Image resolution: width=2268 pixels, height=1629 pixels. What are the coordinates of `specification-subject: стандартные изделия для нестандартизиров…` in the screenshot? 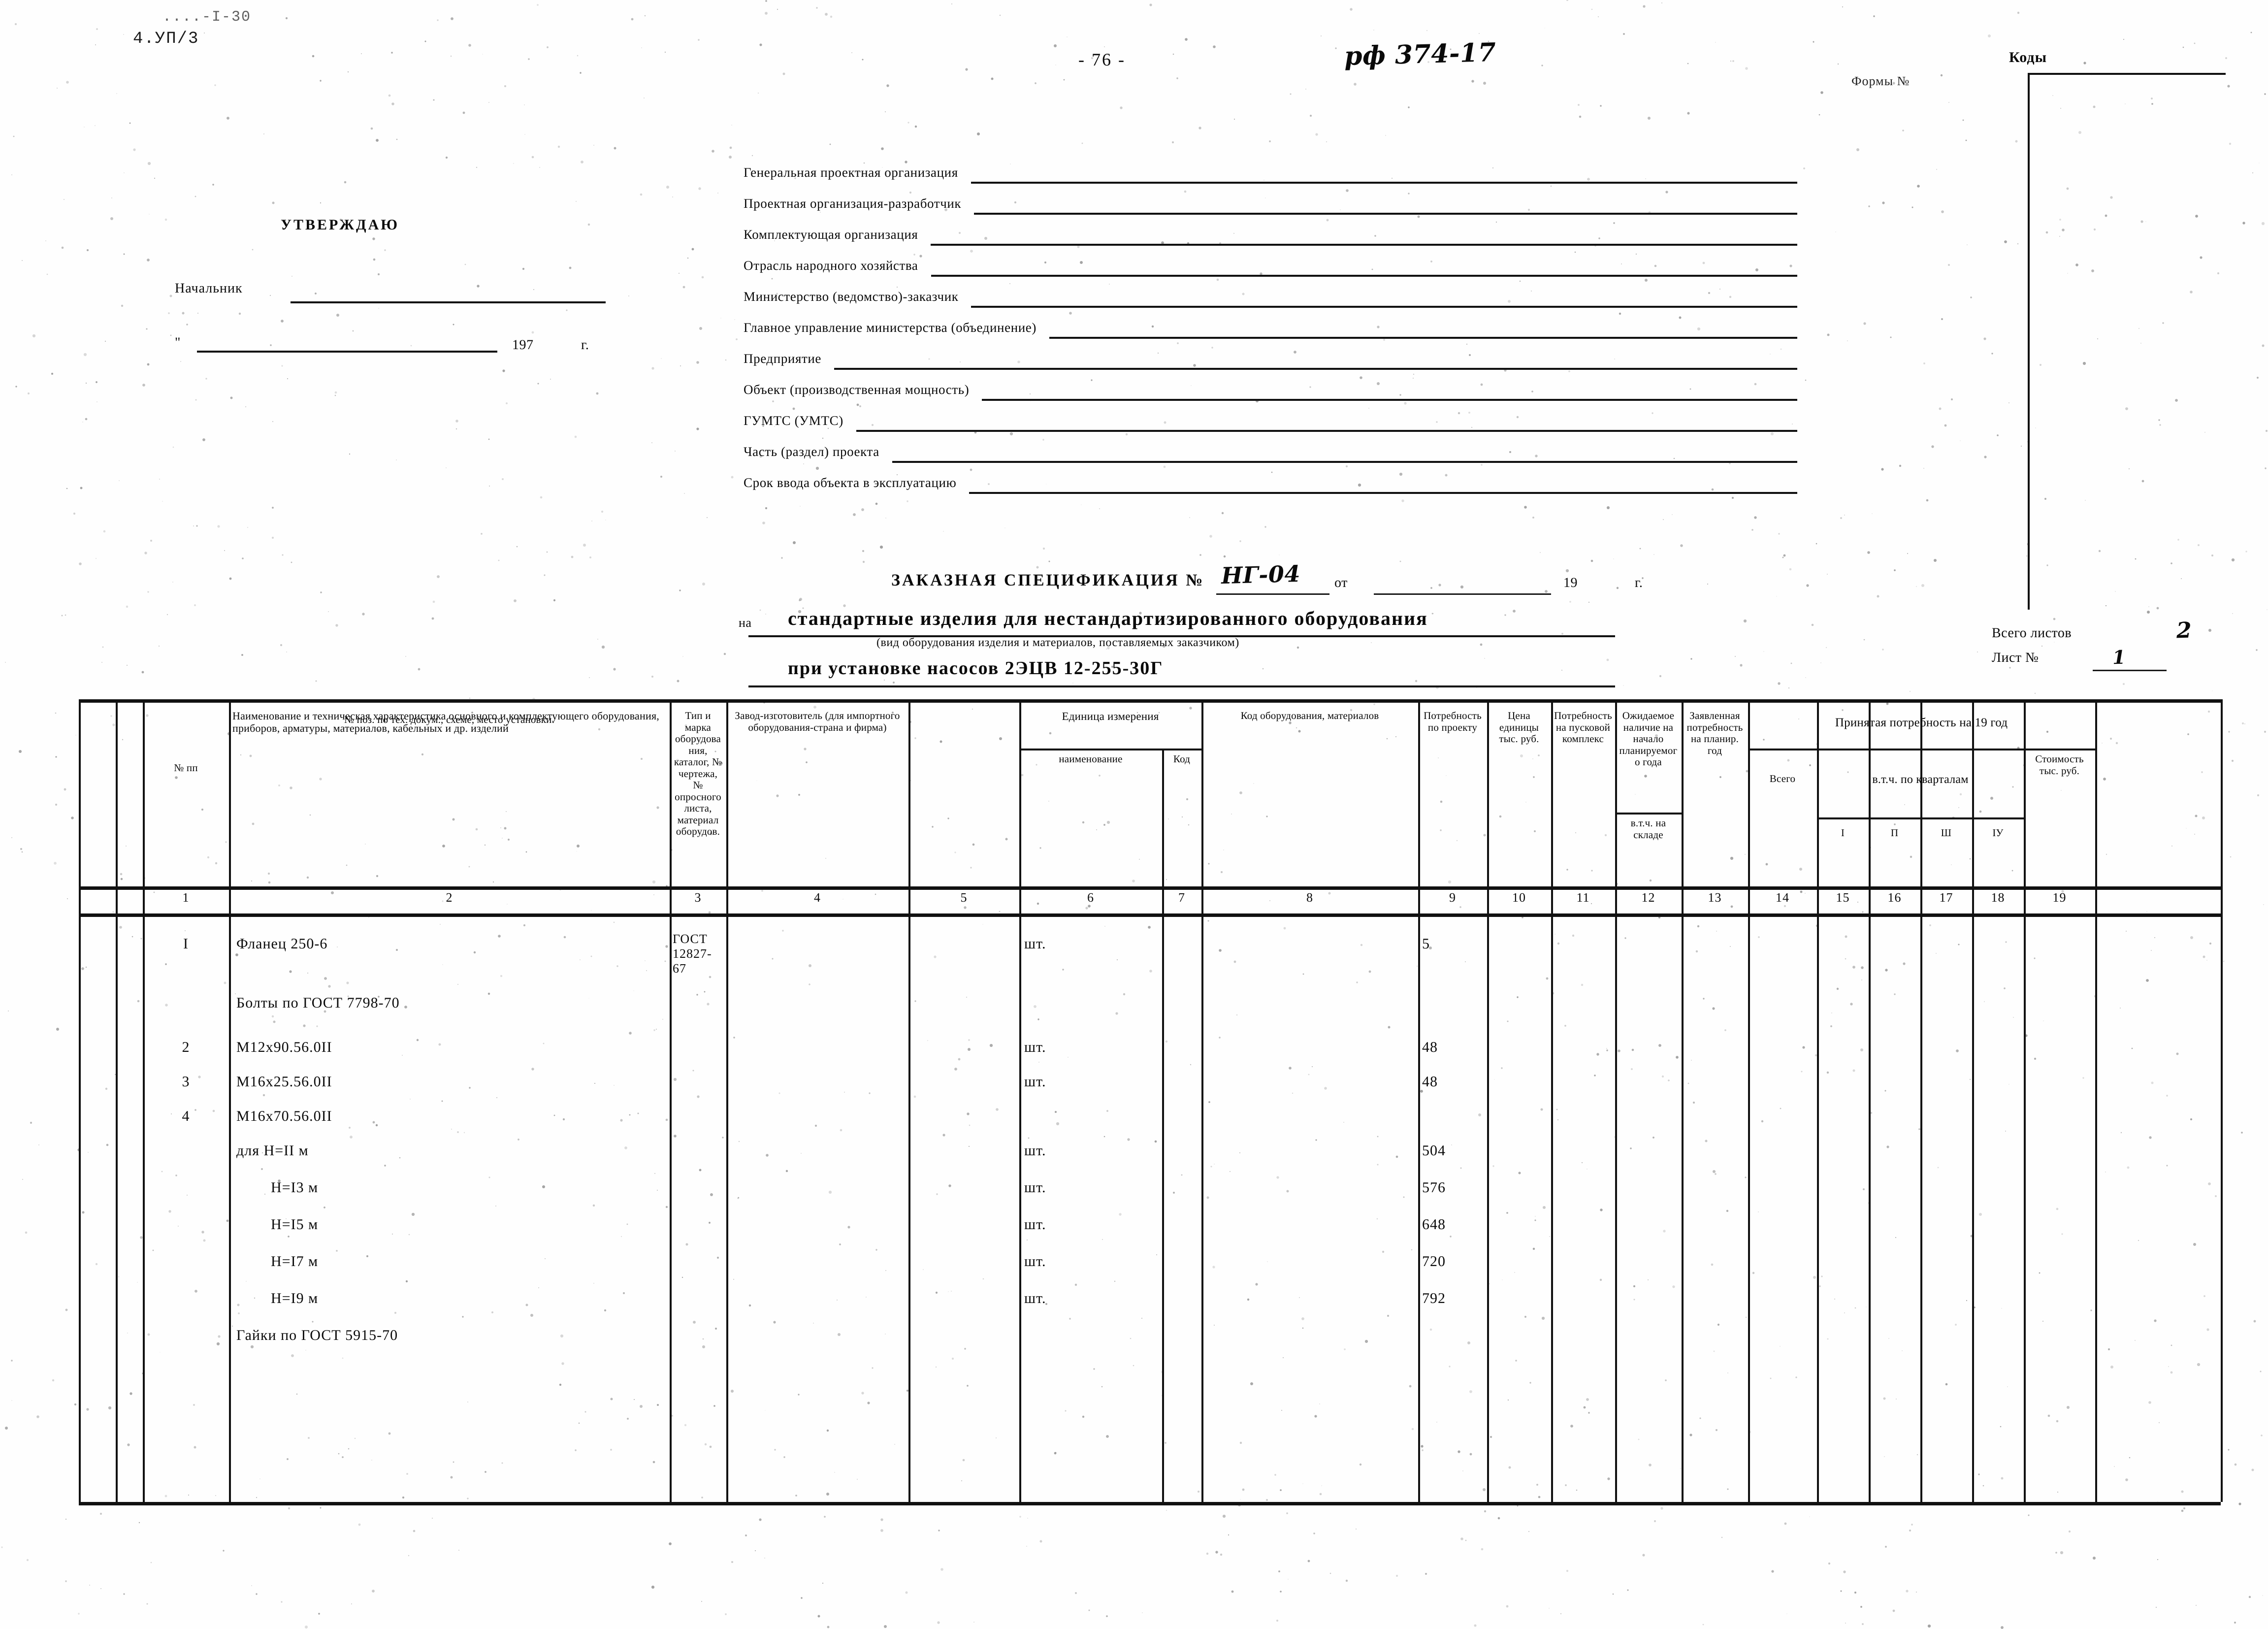 It's located at (1108, 618).